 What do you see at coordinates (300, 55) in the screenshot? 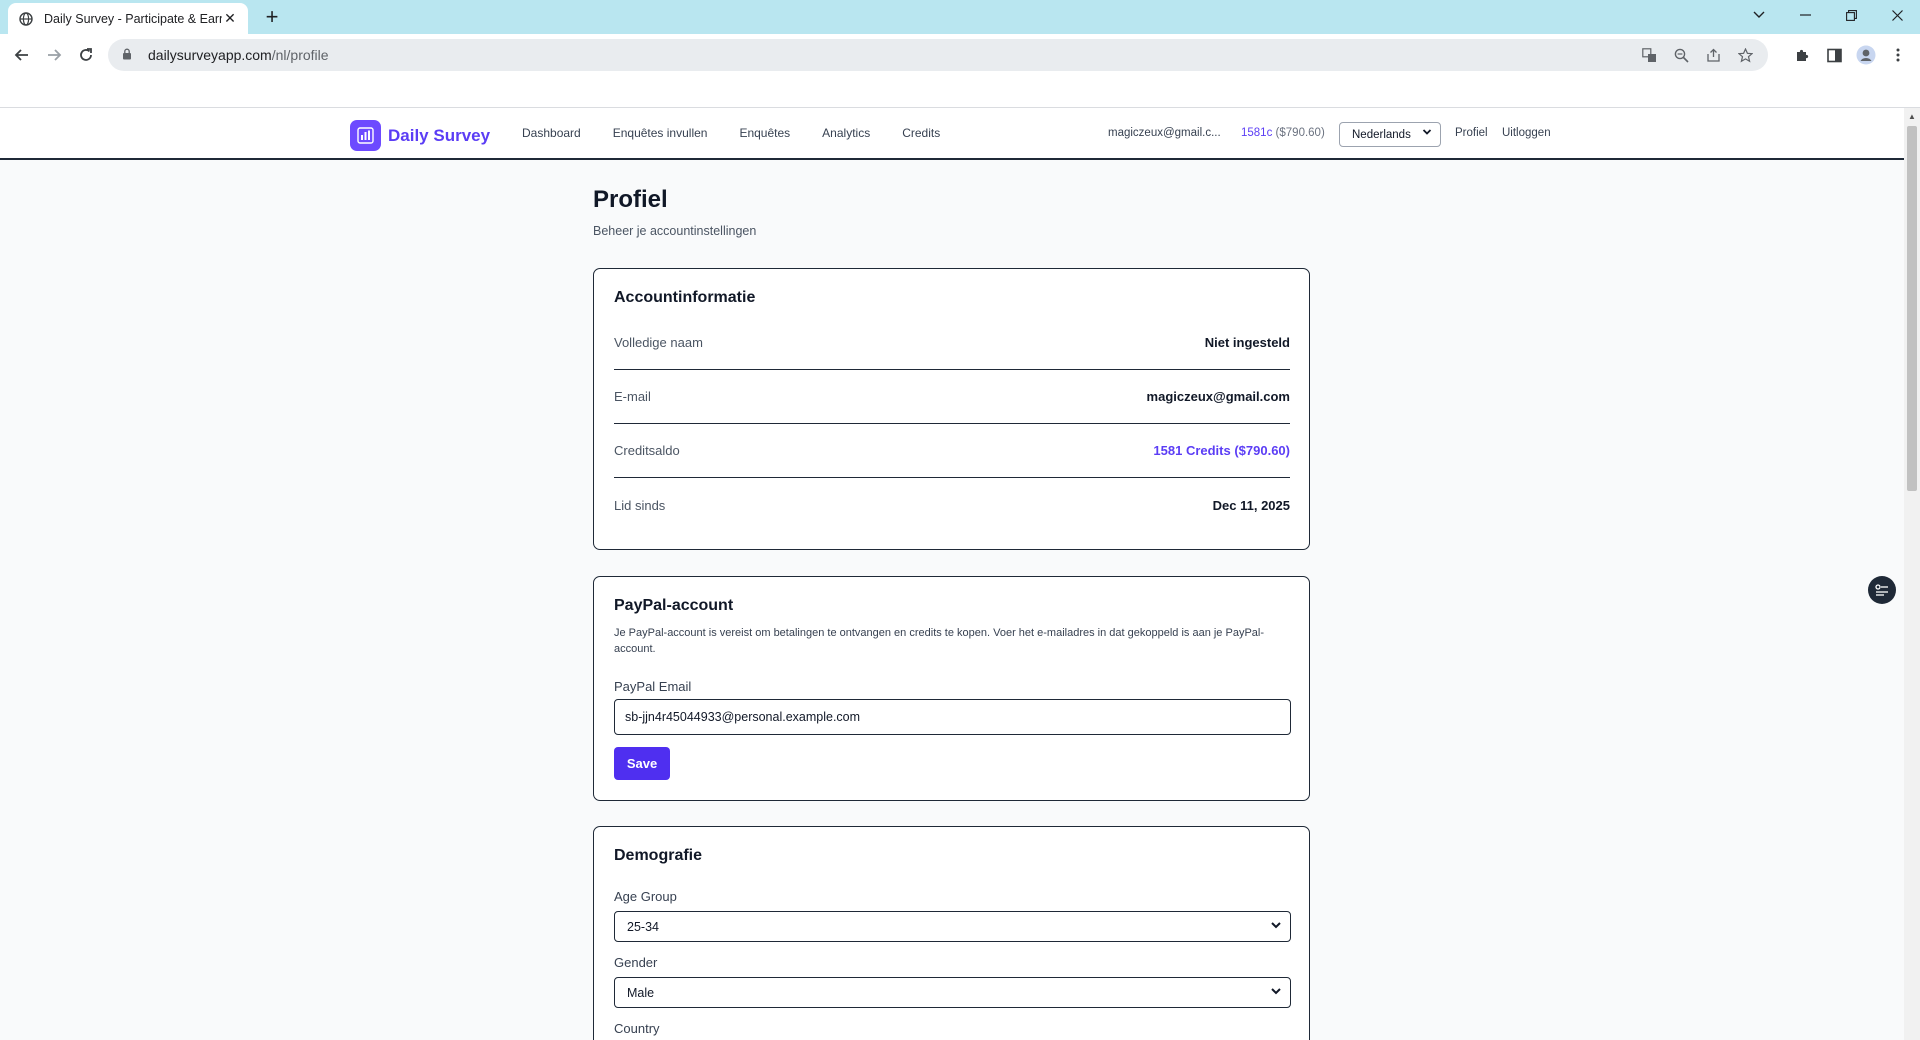
I see `url-path: /nl/profile` at bounding box center [300, 55].